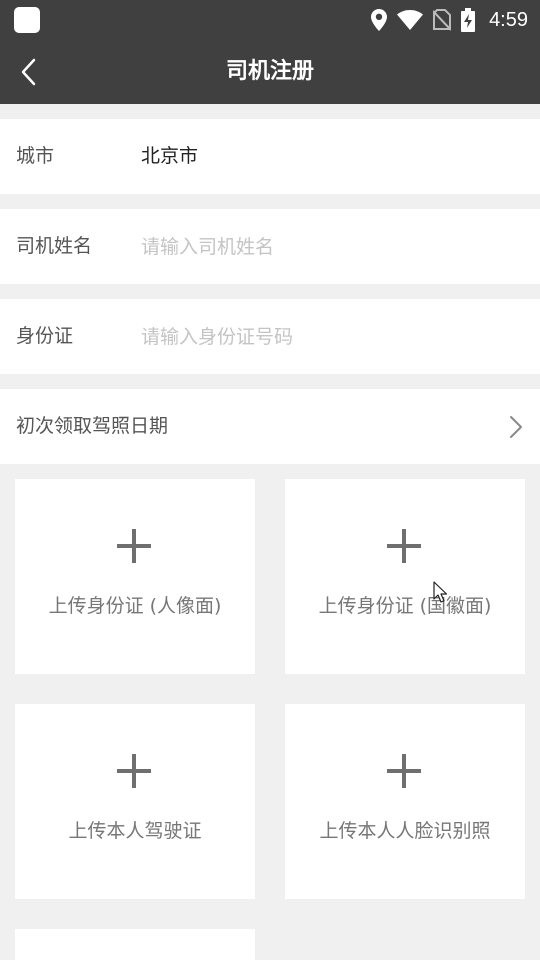 The width and height of the screenshot is (540, 960). Describe the element at coordinates (135, 606) in the screenshot. I see `upload-id-front-label: 上传身份证 (人像面)` at that location.